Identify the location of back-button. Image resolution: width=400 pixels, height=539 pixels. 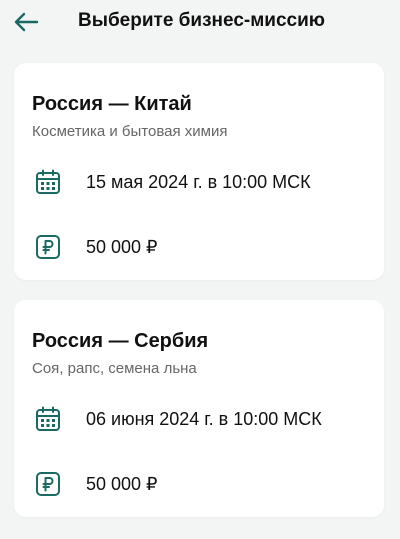
(26, 22).